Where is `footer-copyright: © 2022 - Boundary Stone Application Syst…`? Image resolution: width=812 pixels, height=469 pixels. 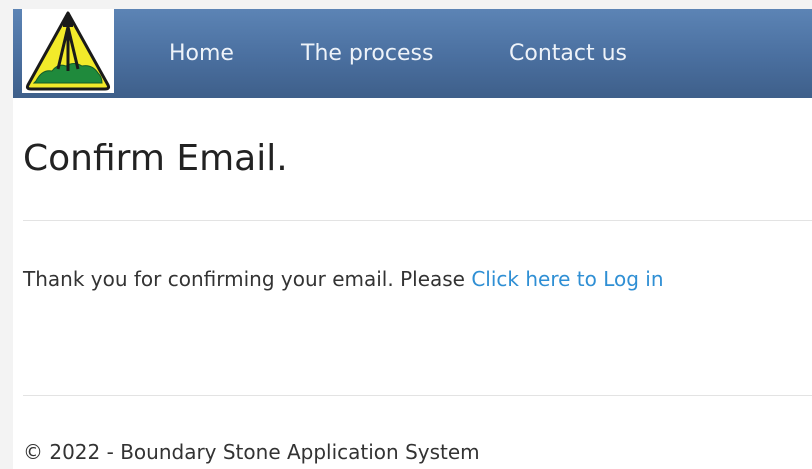 footer-copyright: © 2022 - Boundary Stone Application Syst… is located at coordinates (251, 452).